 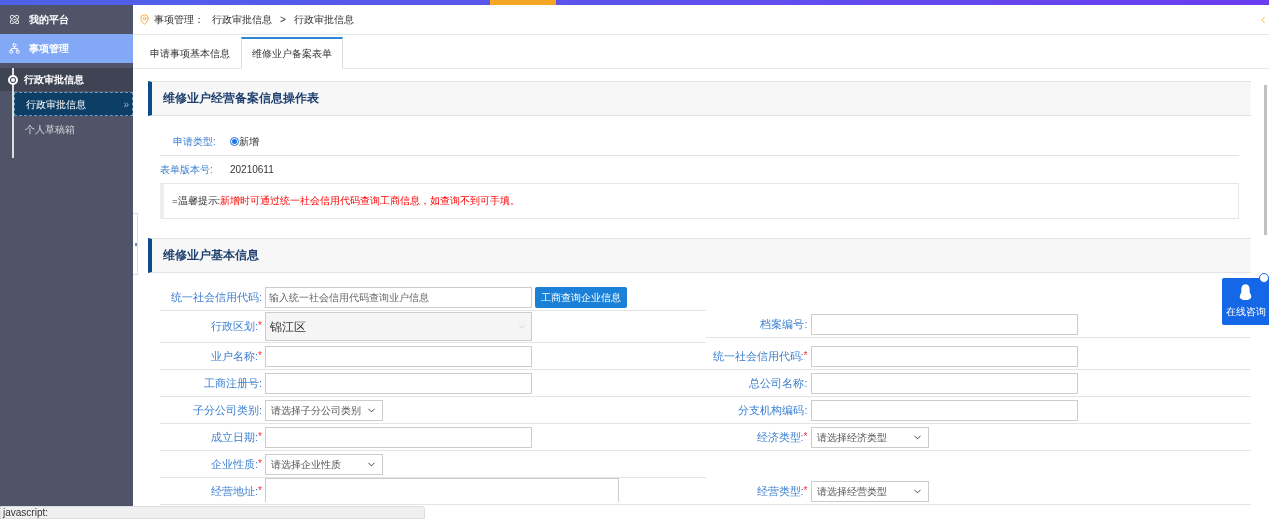 I want to click on tab: 维修业户备案表单, so click(x=292, y=53).